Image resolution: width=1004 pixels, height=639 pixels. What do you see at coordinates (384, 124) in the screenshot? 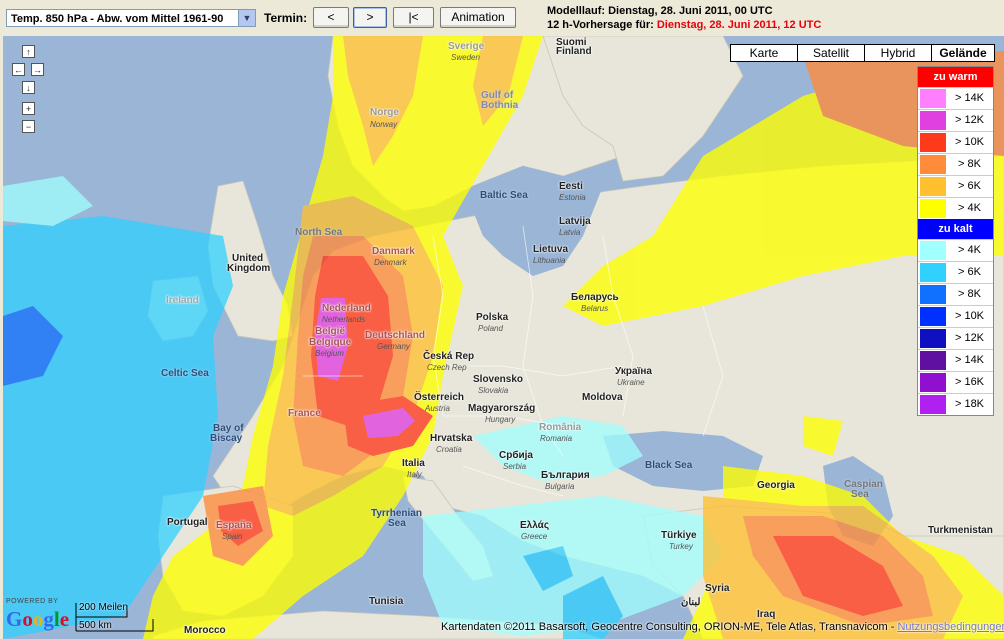
I see `label-norway: Norway` at bounding box center [384, 124].